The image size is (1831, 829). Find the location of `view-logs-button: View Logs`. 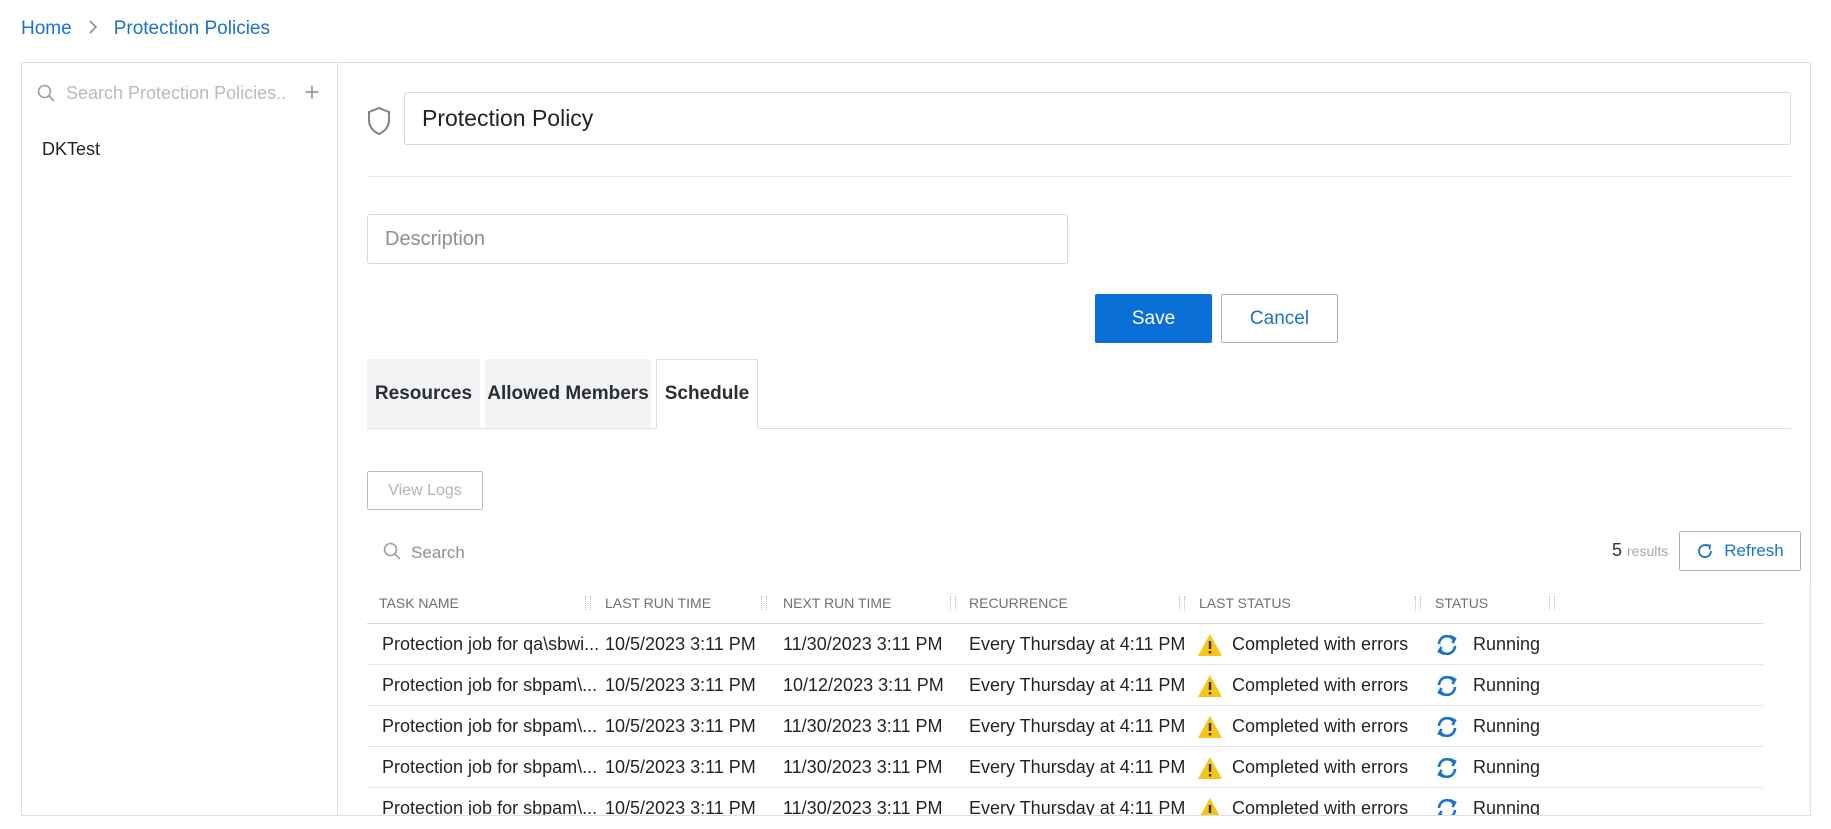

view-logs-button: View Logs is located at coordinates (425, 490).